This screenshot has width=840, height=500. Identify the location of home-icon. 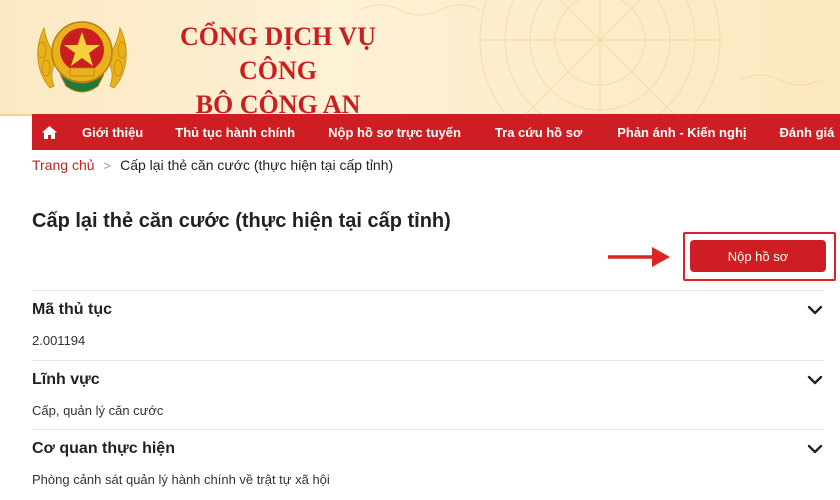
(49, 132).